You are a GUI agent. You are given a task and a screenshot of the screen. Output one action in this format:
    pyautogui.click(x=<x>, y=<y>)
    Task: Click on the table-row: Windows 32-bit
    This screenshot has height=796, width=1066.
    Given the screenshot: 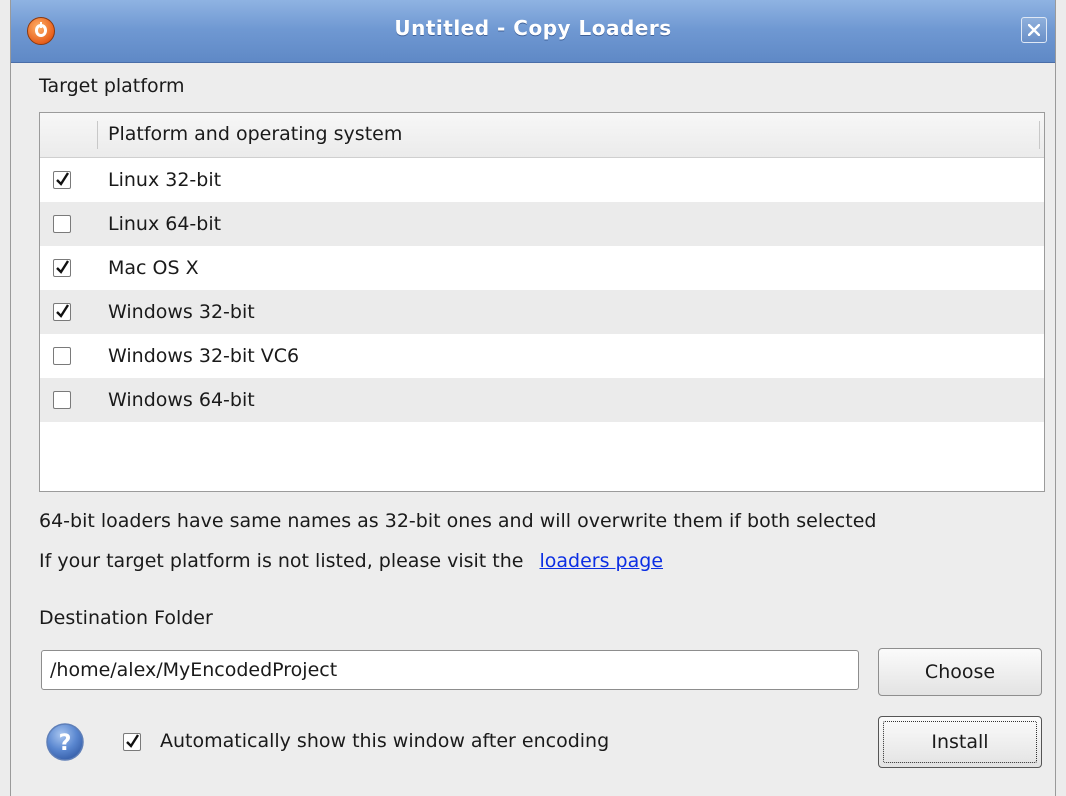 What is the action you would take?
    pyautogui.click(x=542, y=312)
    